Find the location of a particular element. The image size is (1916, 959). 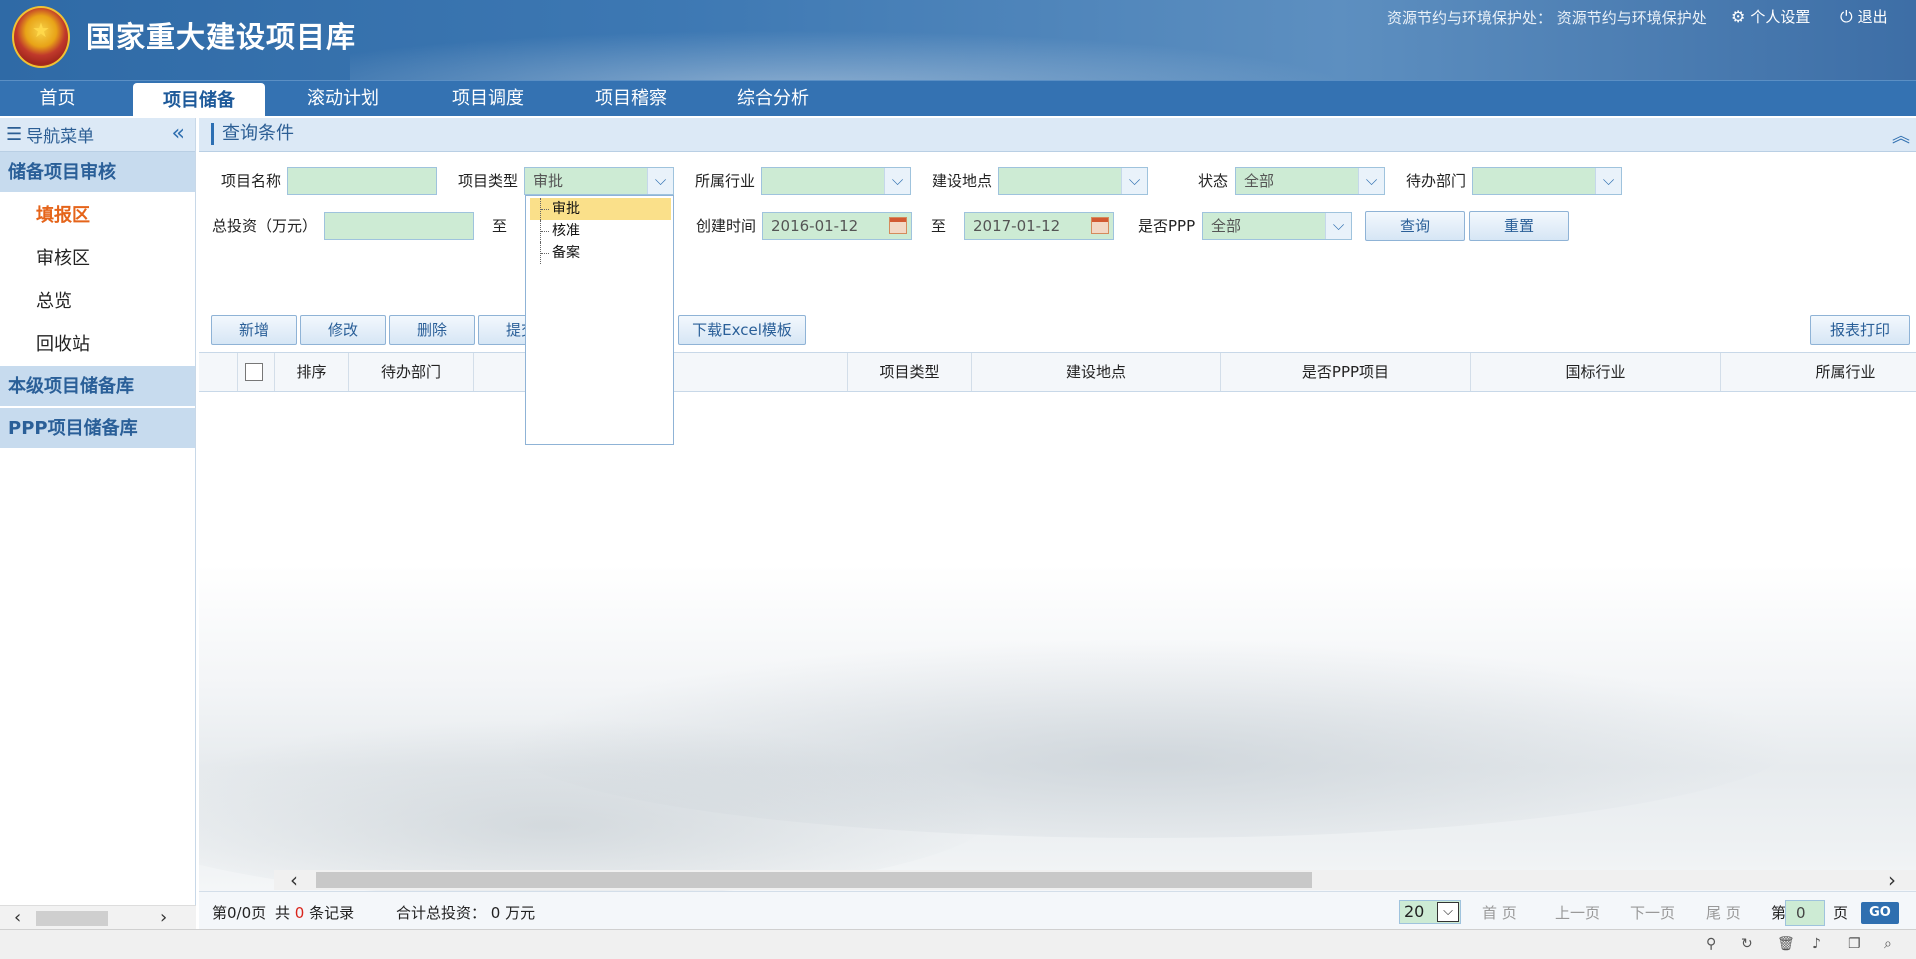

menu-list-icon: ☰ is located at coordinates (14, 134).